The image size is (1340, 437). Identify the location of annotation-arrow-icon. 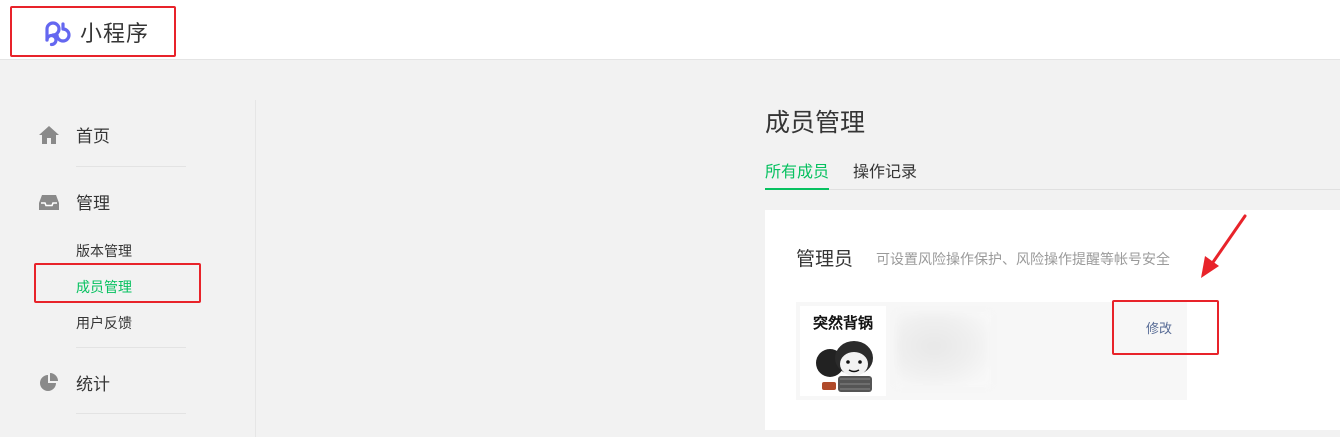
(1224, 246).